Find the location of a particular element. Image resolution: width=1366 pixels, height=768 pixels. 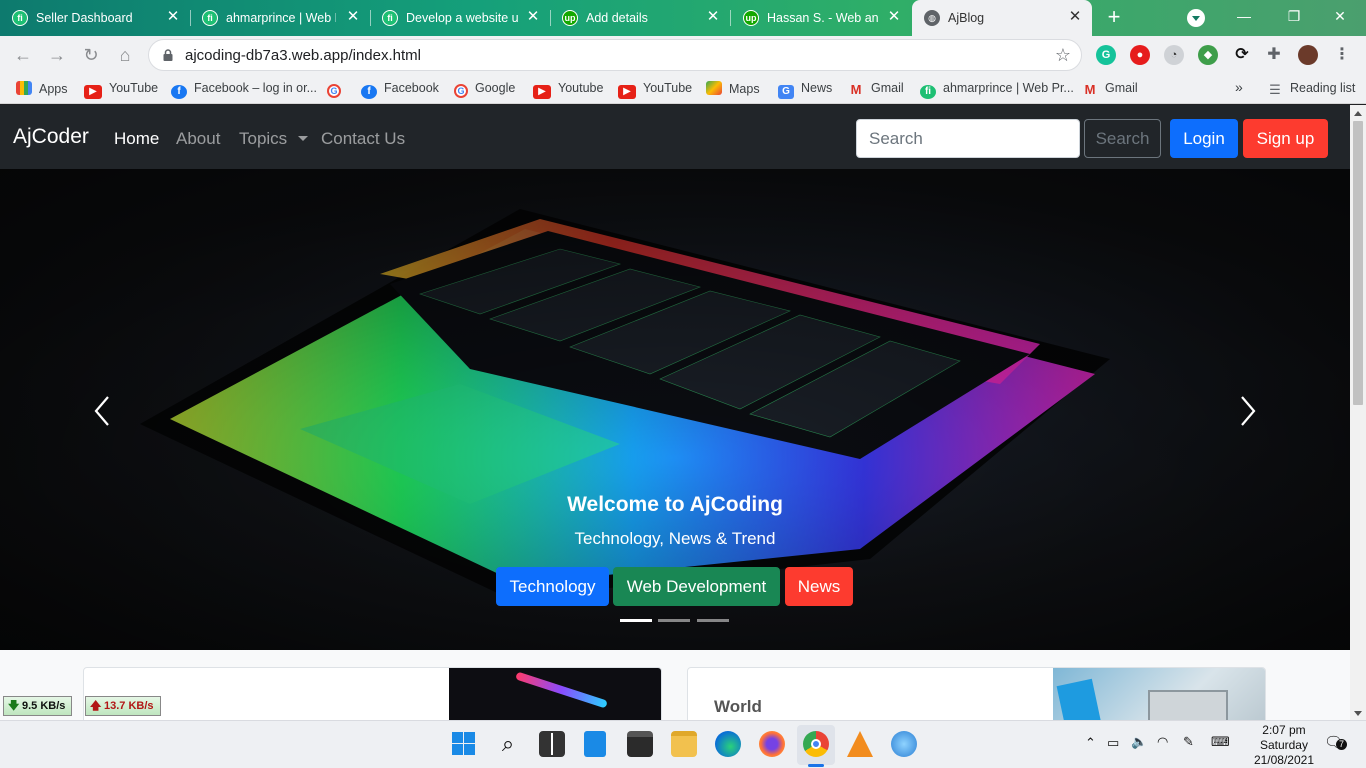

carousel-caption-subtitle: Technology, News & Trend is located at coordinates (675, 538).